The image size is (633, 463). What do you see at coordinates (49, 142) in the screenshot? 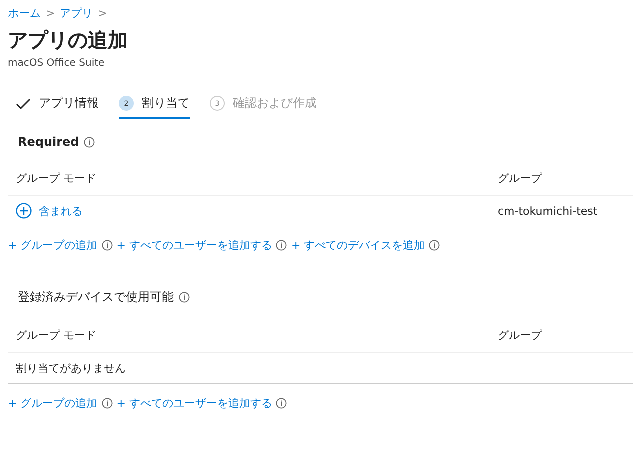
I see `section-title: Required` at bounding box center [49, 142].